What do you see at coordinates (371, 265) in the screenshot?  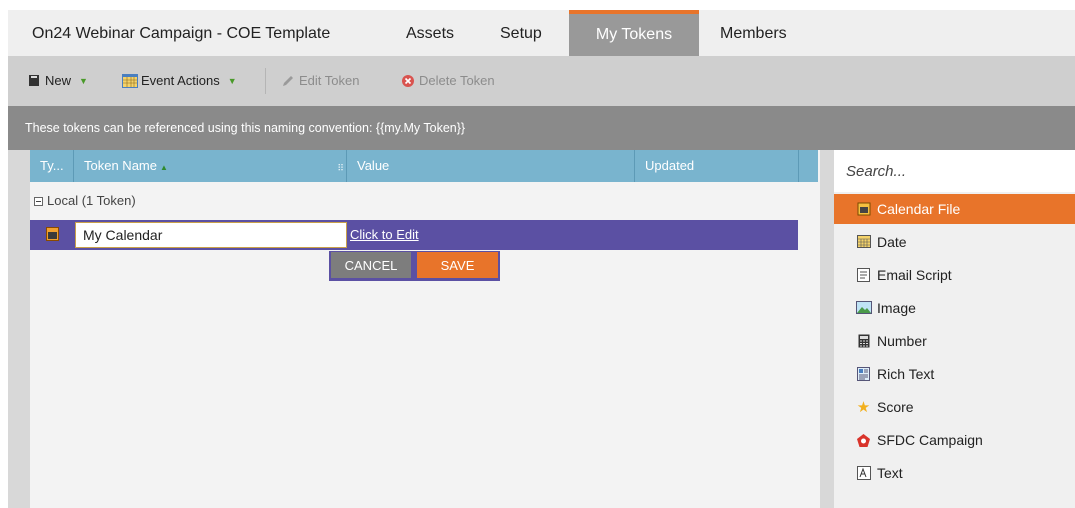 I see `cancel-button: CANCEL` at bounding box center [371, 265].